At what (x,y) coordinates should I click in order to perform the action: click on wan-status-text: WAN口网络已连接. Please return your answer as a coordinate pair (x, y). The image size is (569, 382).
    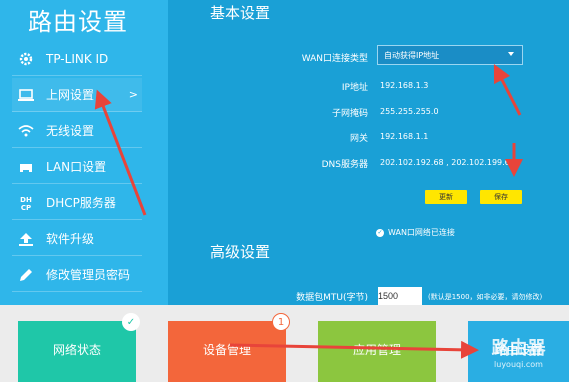
    Looking at the image, I should click on (421, 232).